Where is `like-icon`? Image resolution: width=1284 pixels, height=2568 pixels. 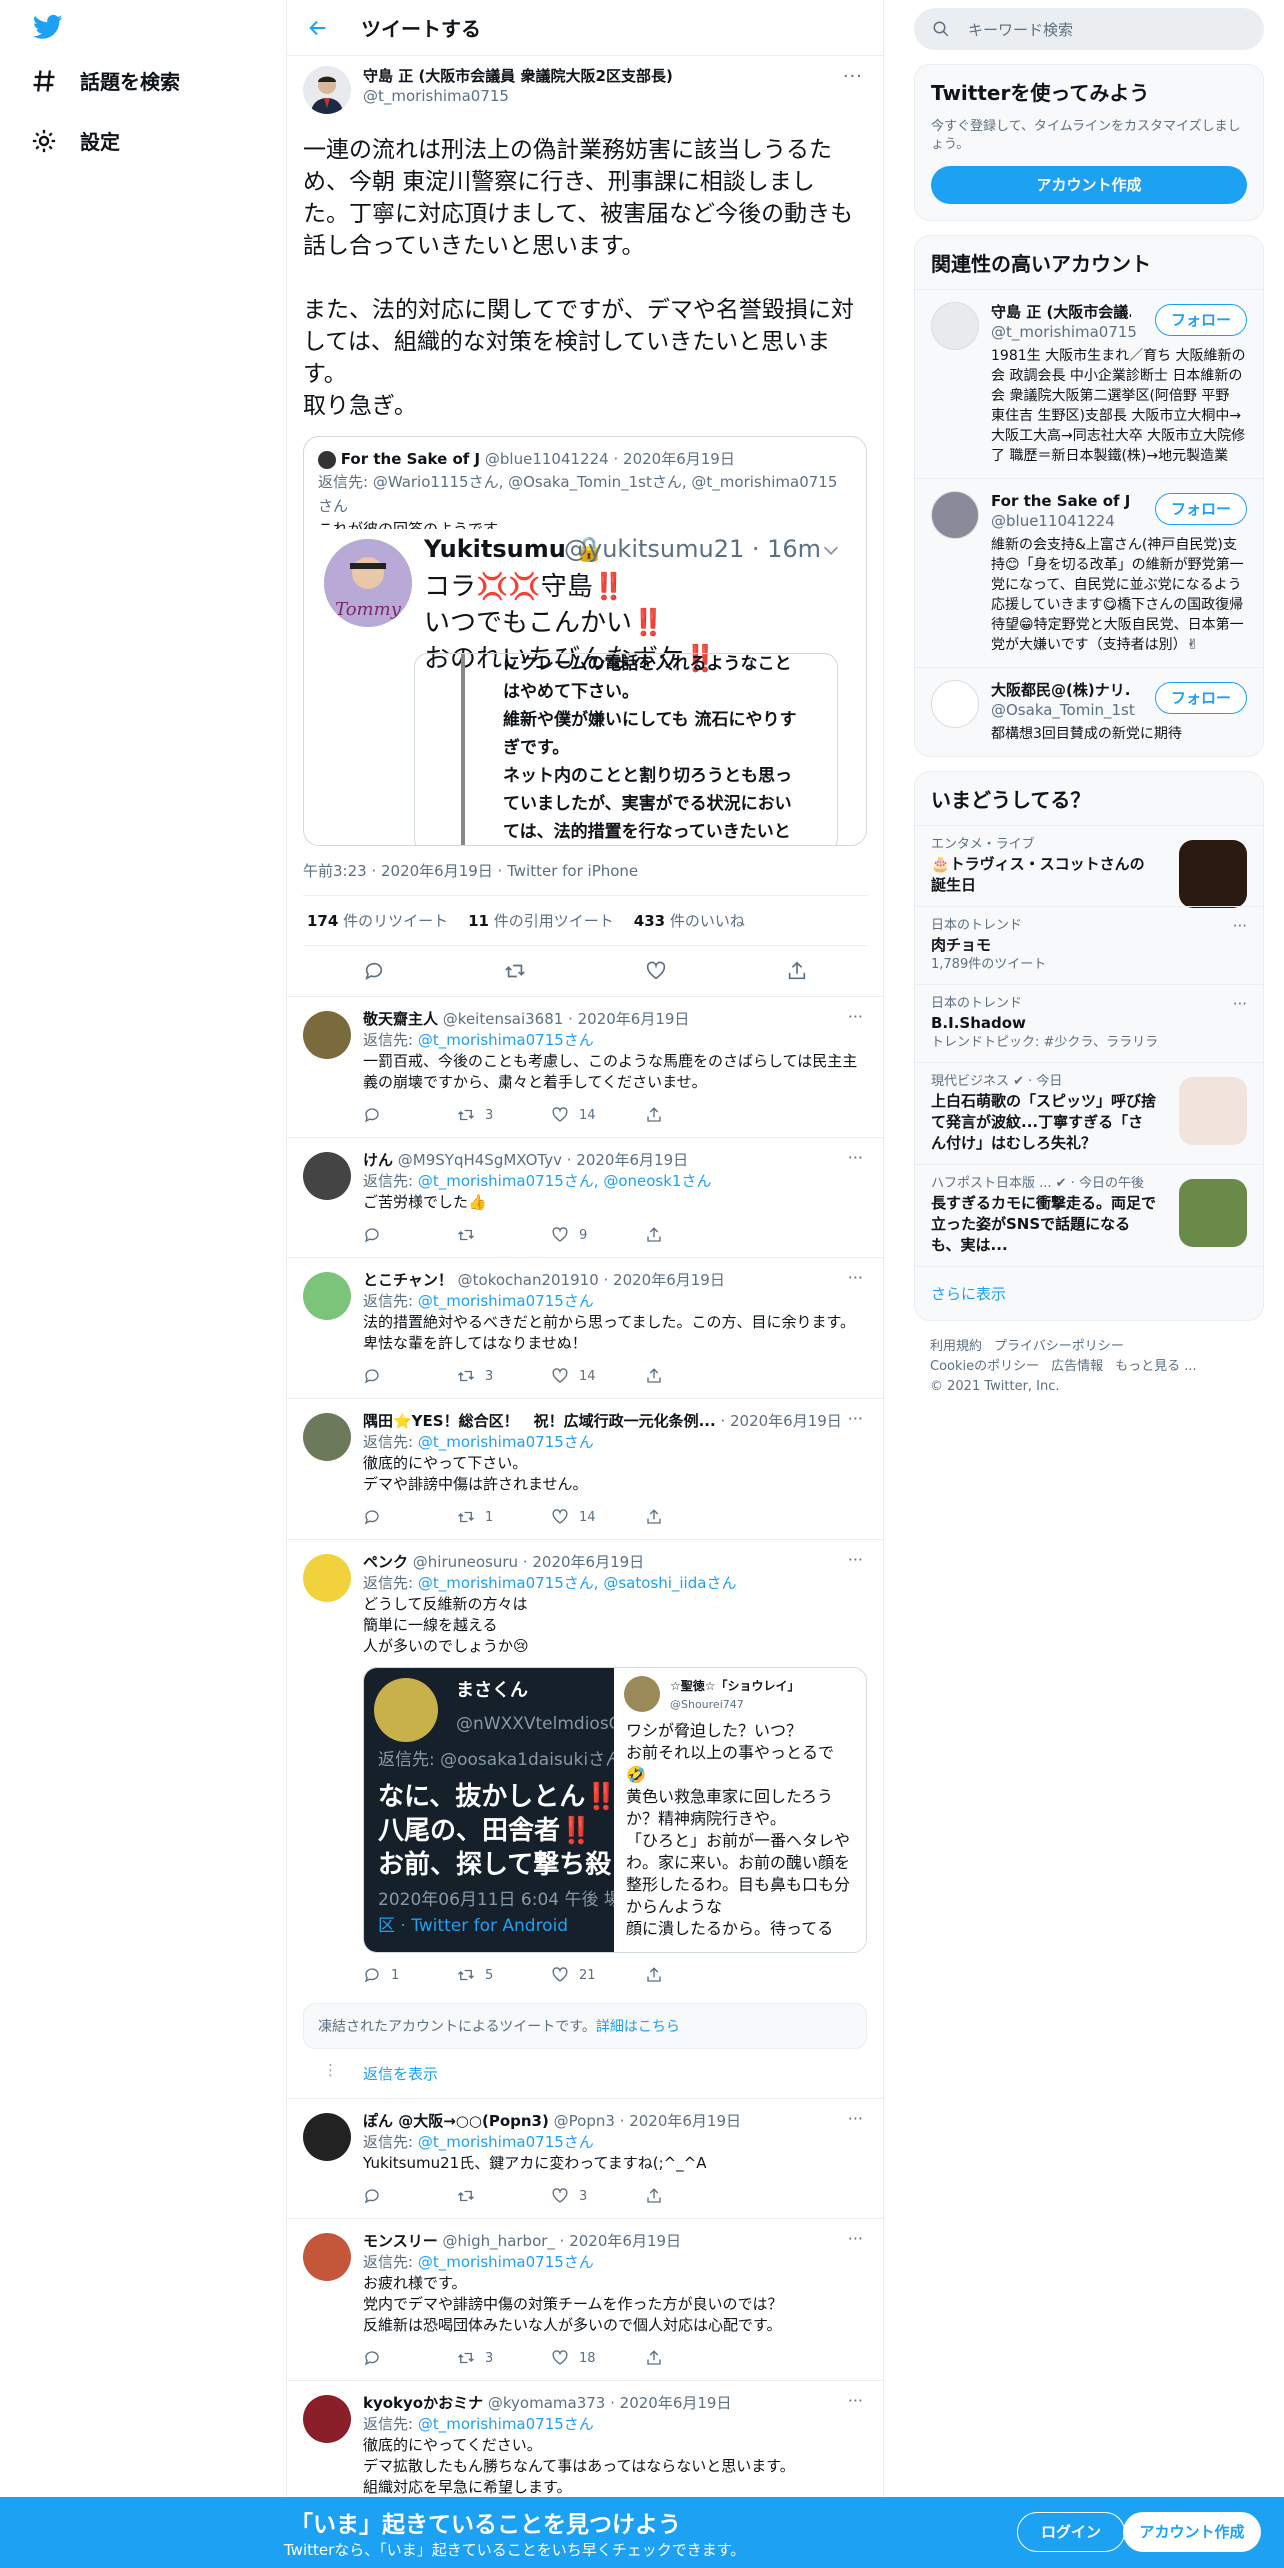
like-icon is located at coordinates (656, 971).